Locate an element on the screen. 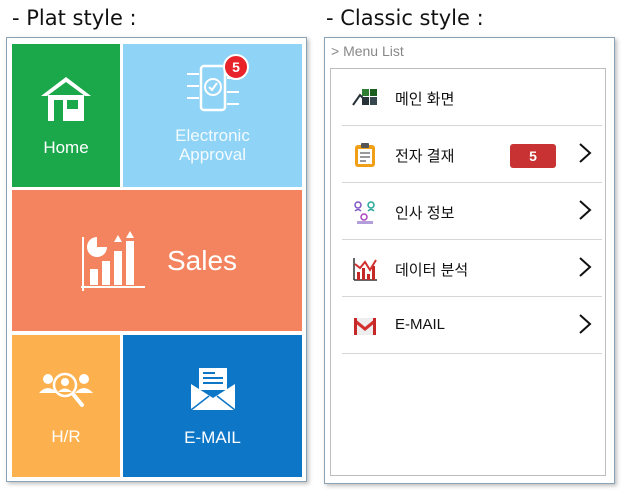 The height and width of the screenshot is (493, 622). tile-email: E-MAIL is located at coordinates (212, 406).